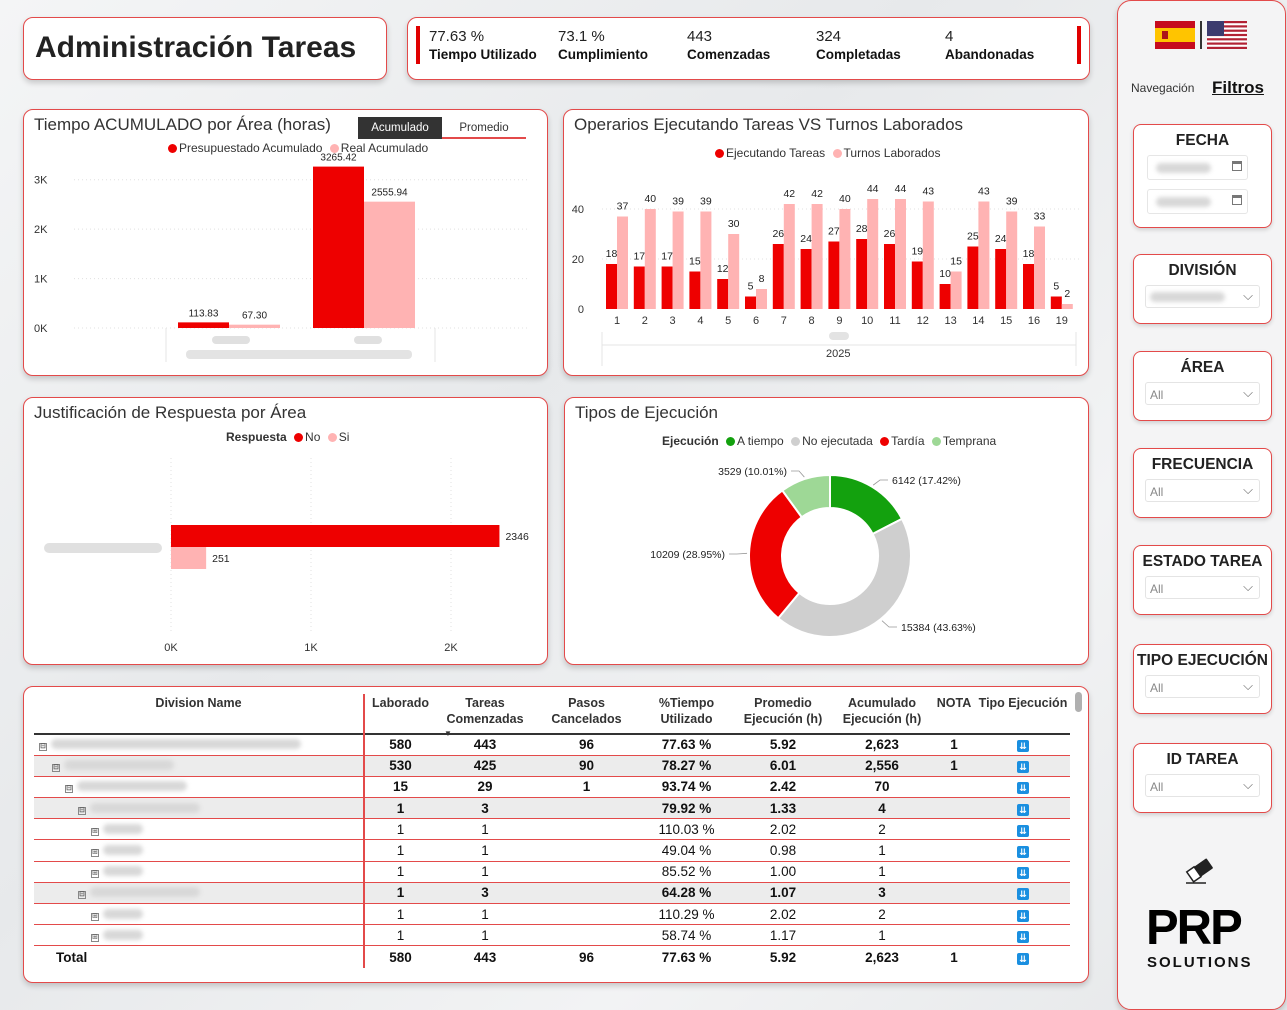 This screenshot has width=1287, height=1010. Describe the element at coordinates (1238, 88) in the screenshot. I see `filters-link: Filtros` at that location.